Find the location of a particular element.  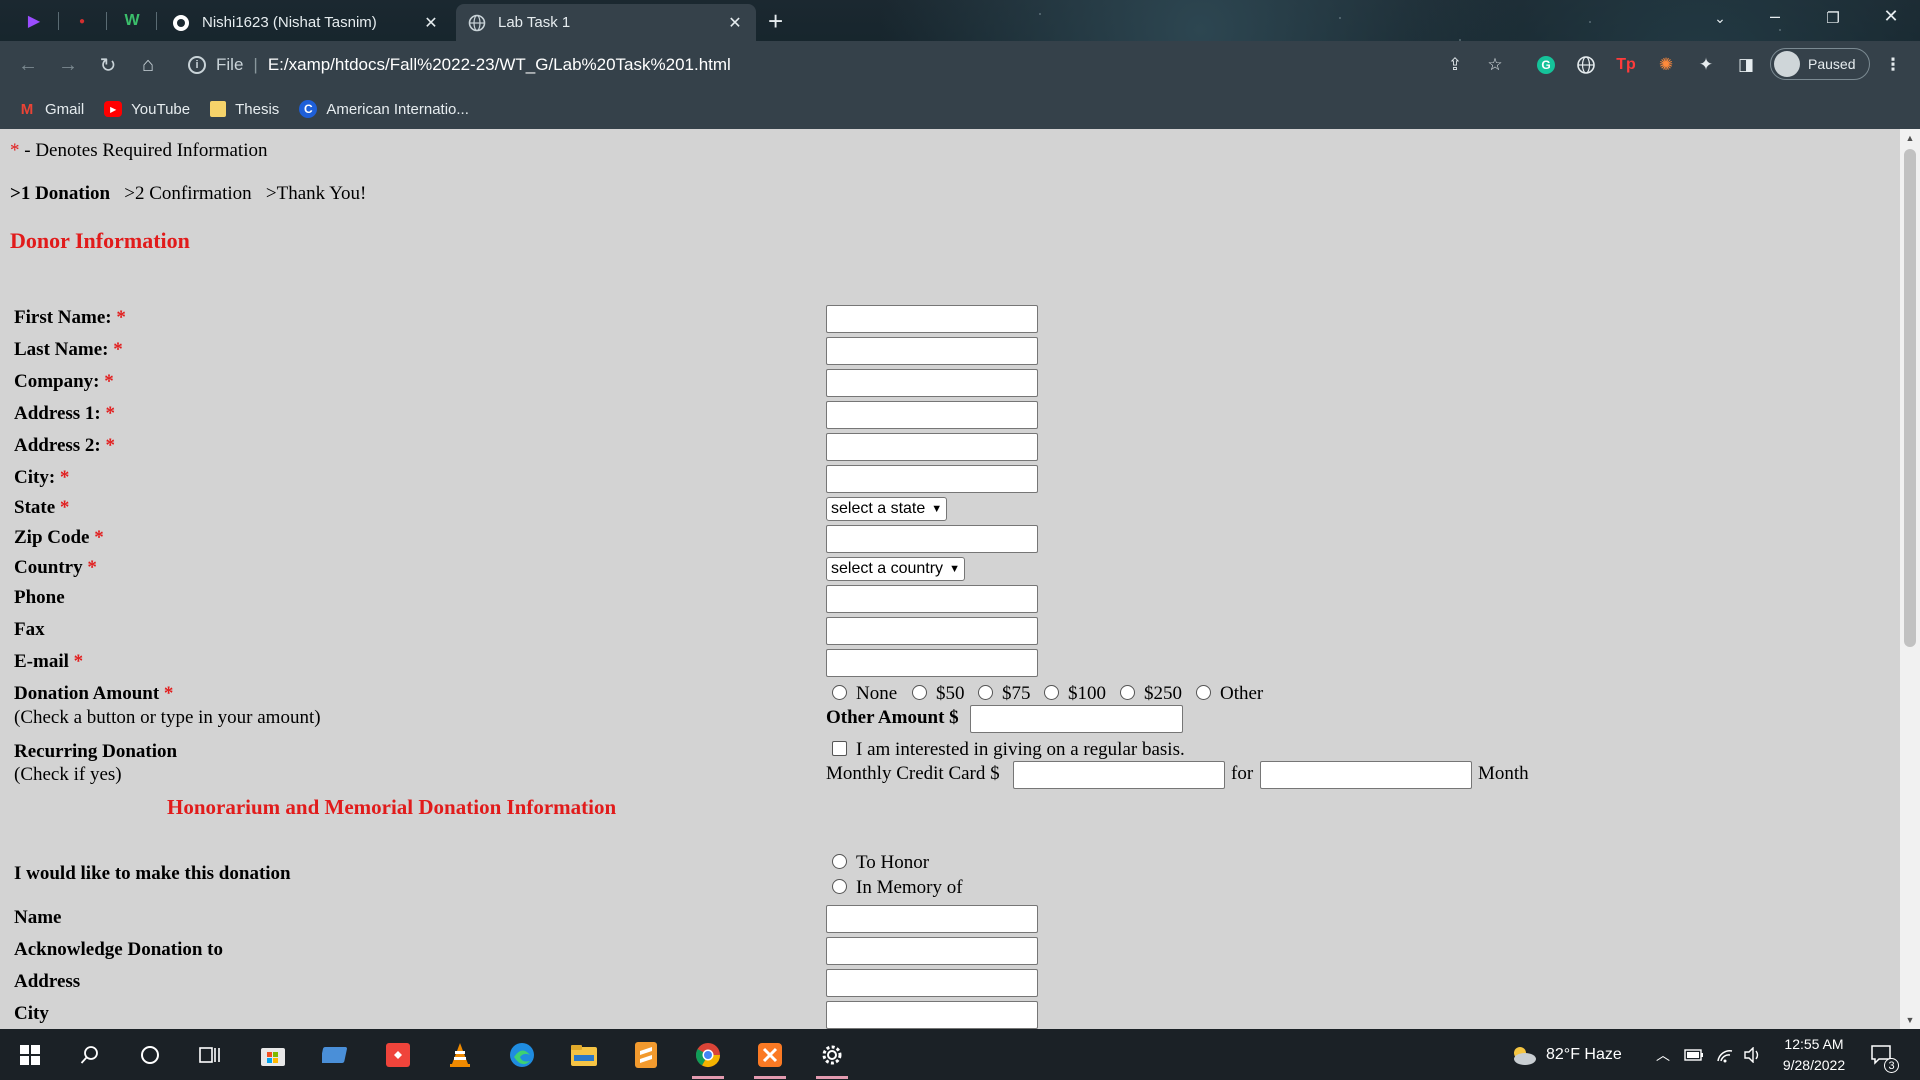

donation-radio-other is located at coordinates (1203, 692).